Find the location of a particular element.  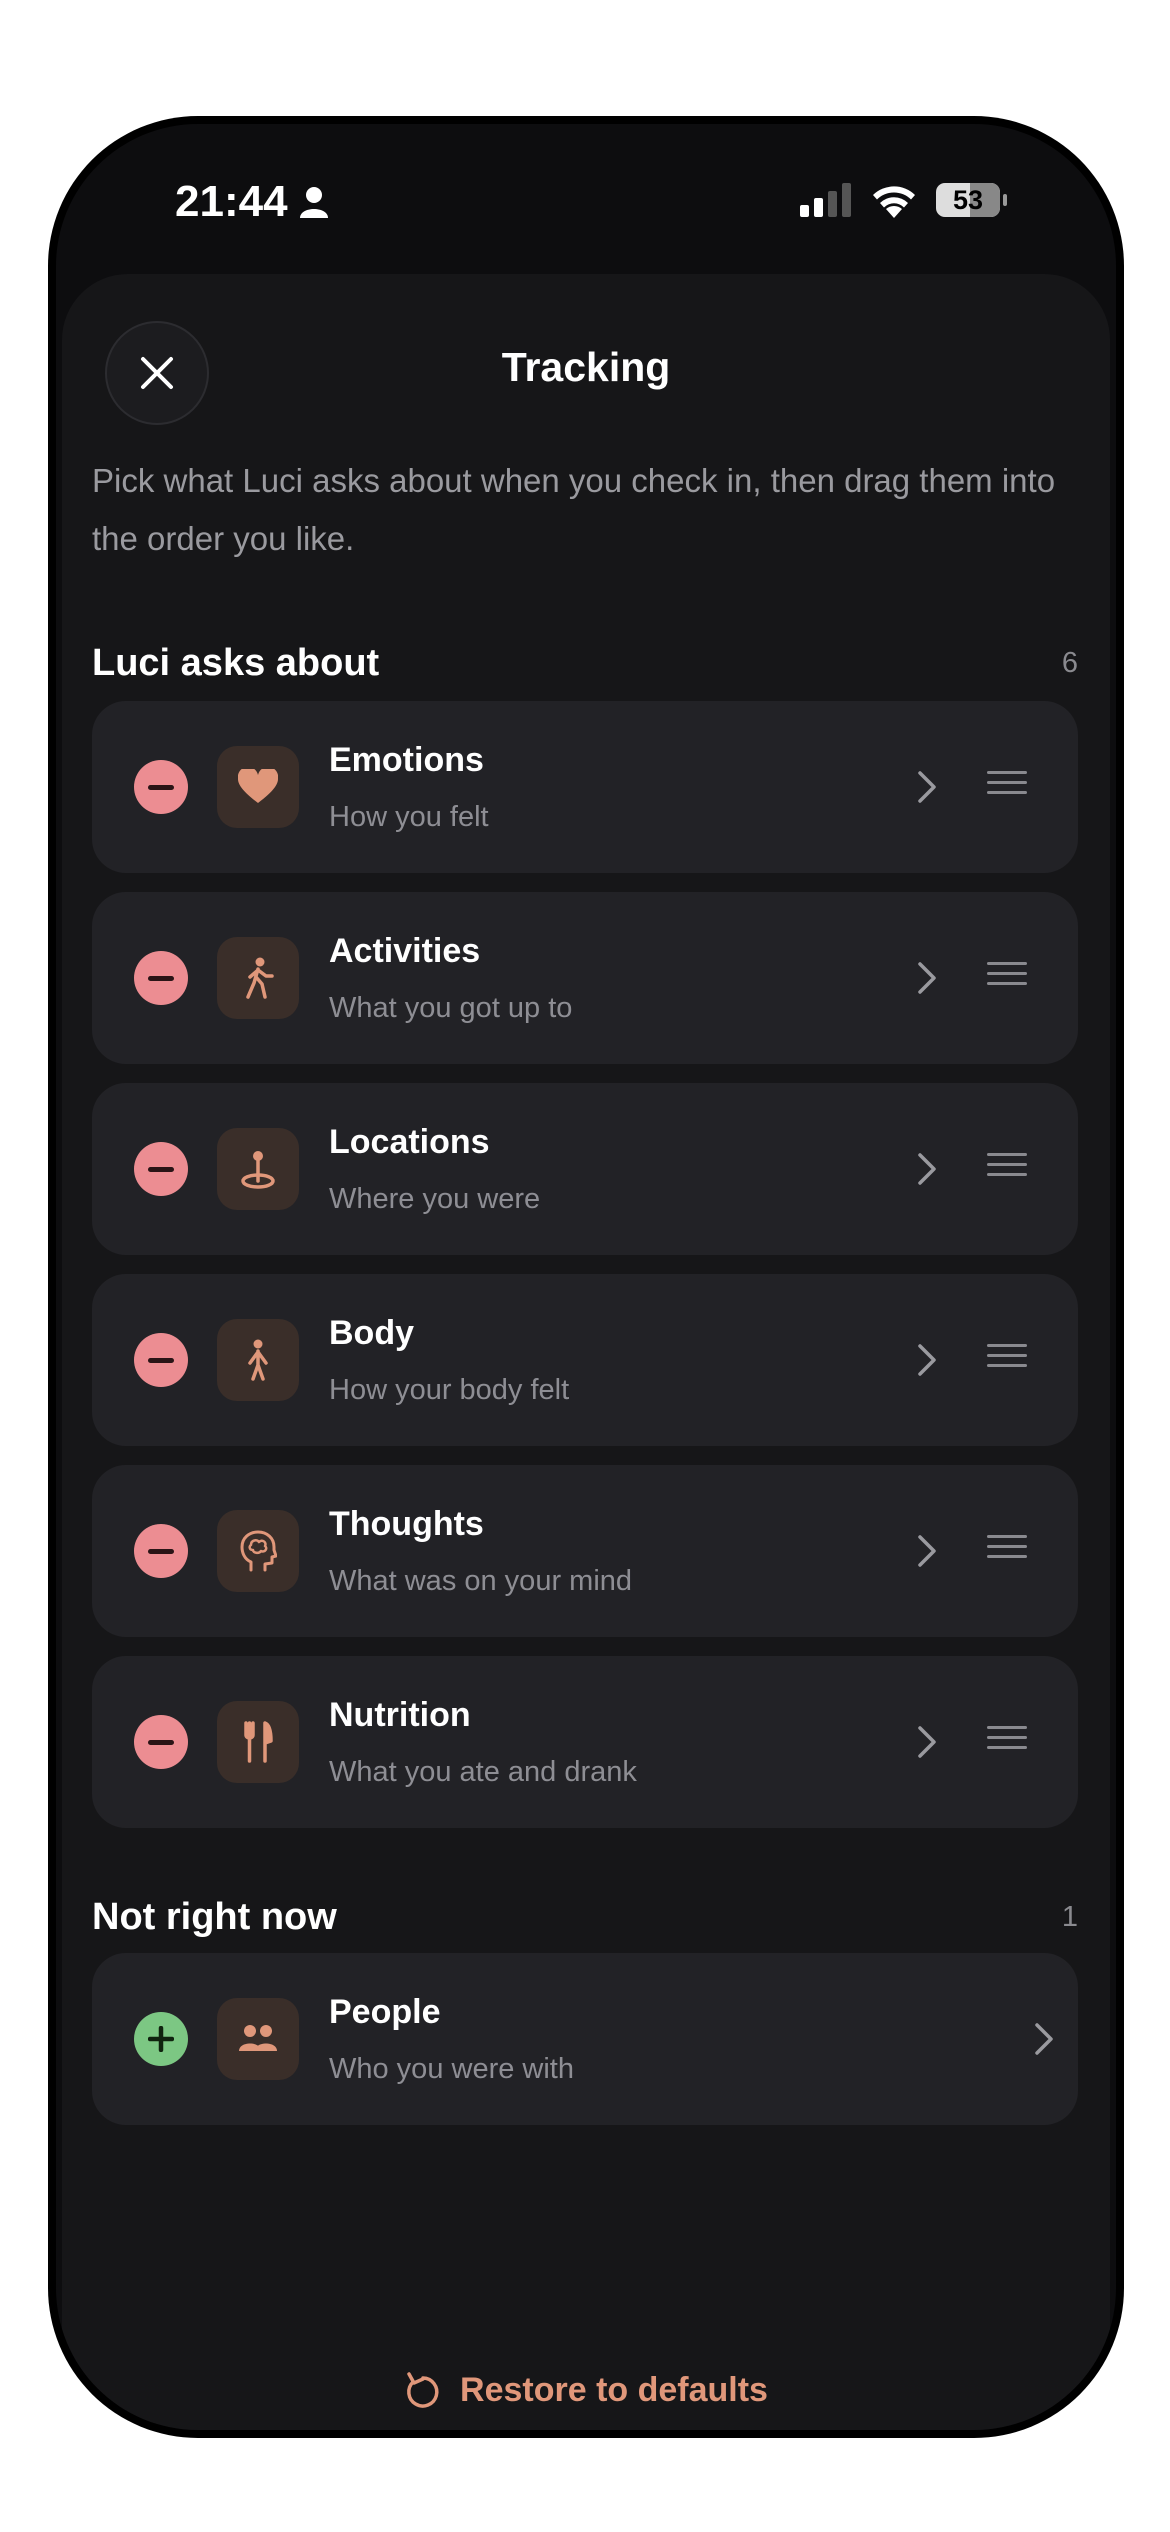

section-count: 1 is located at coordinates (1069, 1917).